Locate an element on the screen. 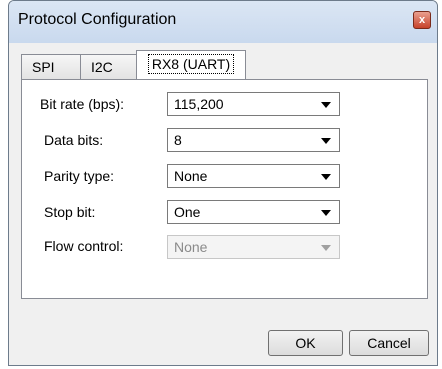 Image resolution: width=442 pixels, height=369 pixels. flow-control-label: Flow control: is located at coordinates (84, 246).